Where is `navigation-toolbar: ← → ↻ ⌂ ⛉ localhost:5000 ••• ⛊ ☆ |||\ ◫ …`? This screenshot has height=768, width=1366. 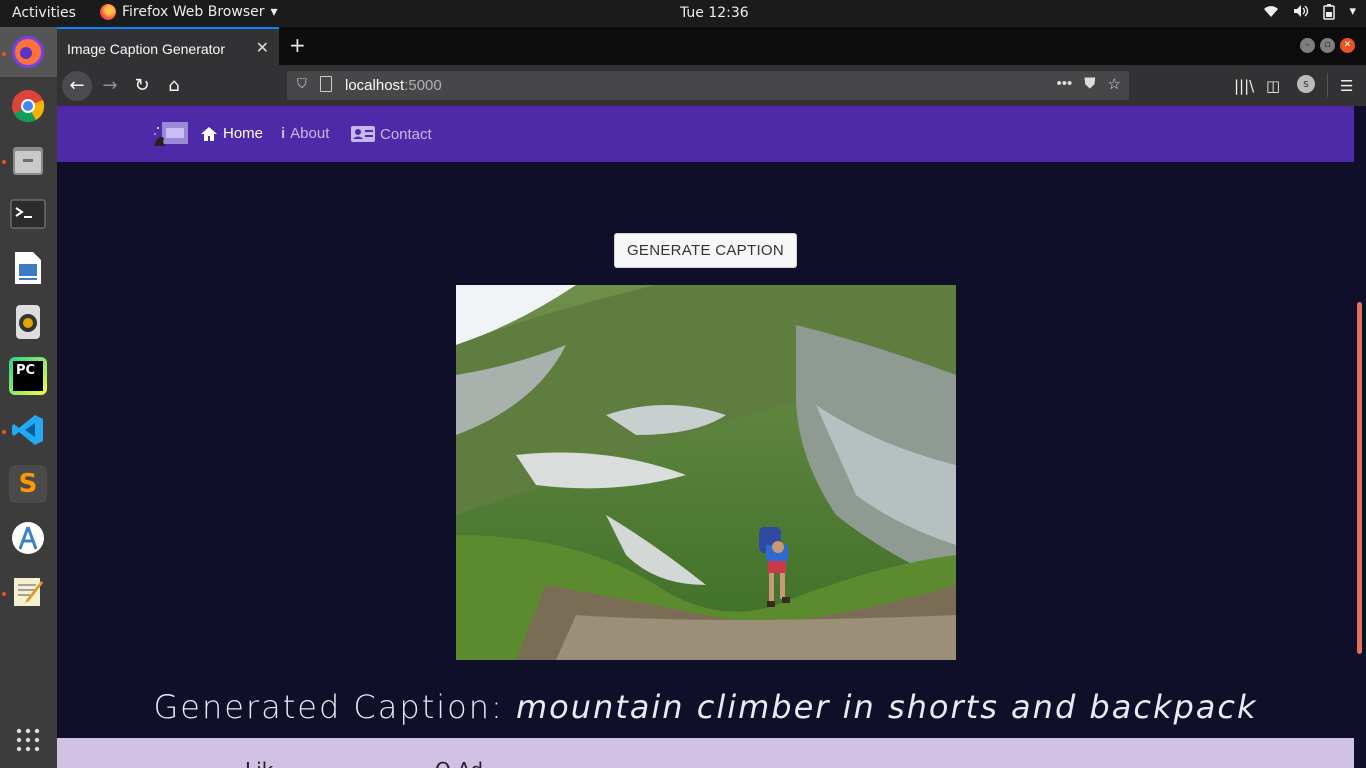 navigation-toolbar: ← → ↻ ⌂ ⛉ localhost:5000 ••• ⛊ ☆ |||\ ◫ … is located at coordinates (711, 85).